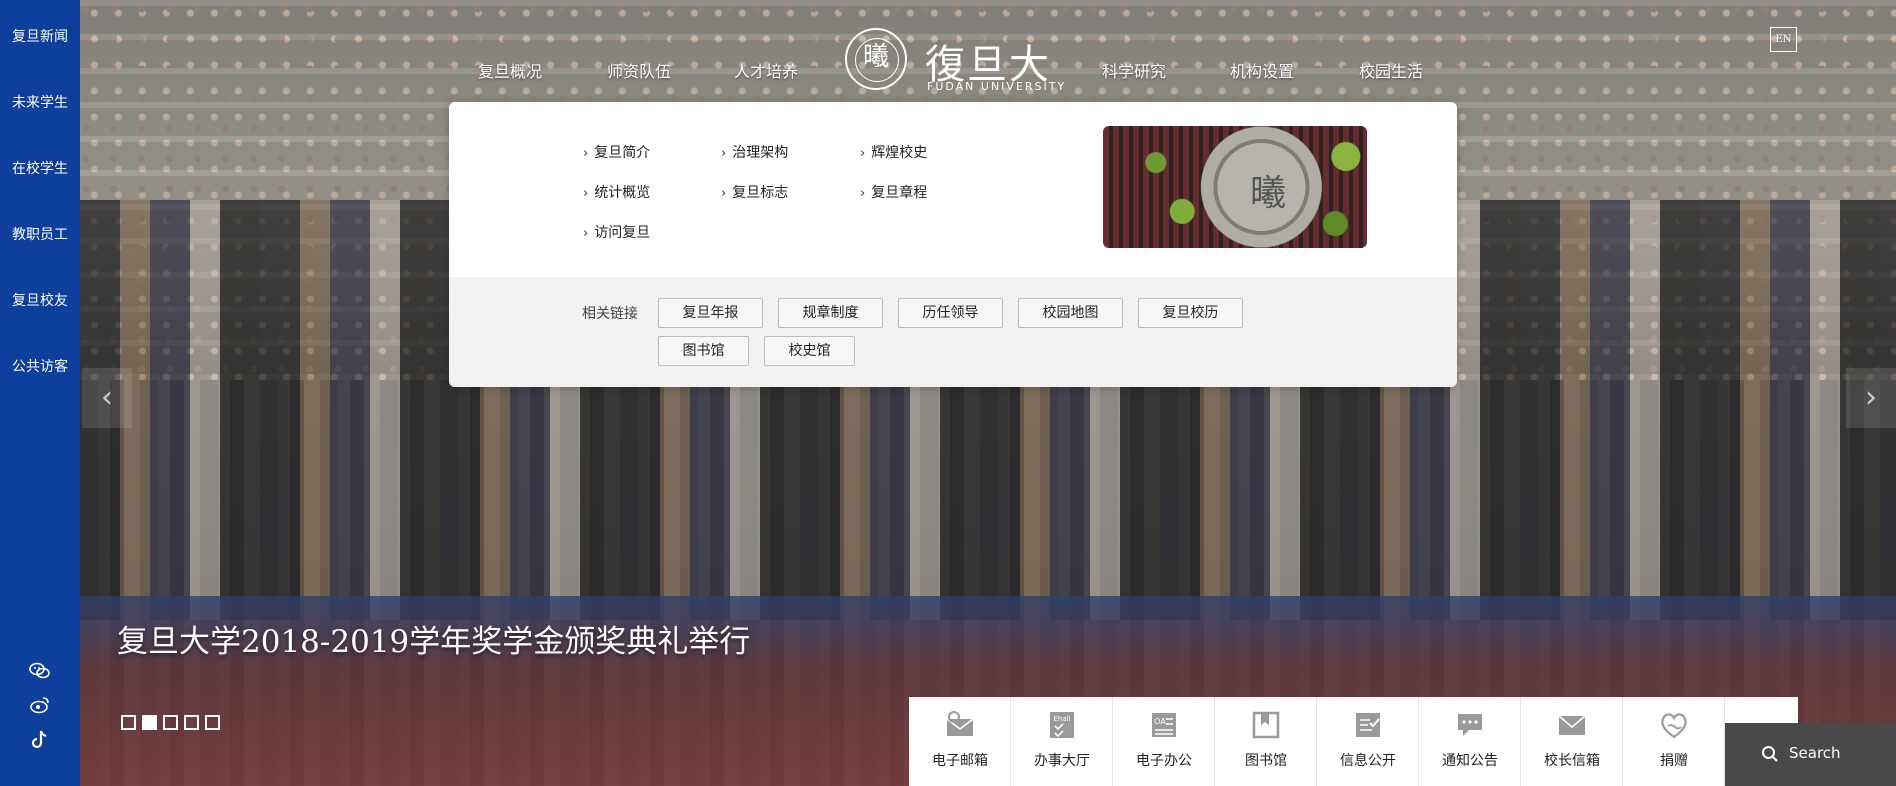 Image resolution: width=1896 pixels, height=786 pixels. I want to click on menu-item-governance: › 治理架构, so click(754, 152).